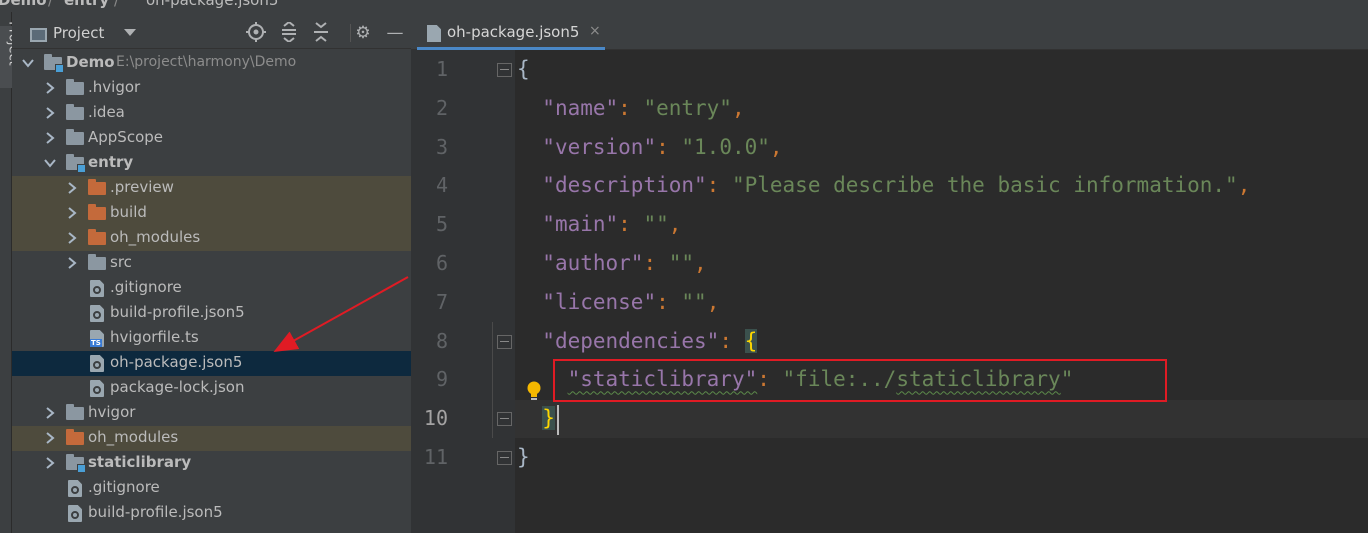 This screenshot has width=1368, height=533. I want to click on breadcrumb-item-demo: Demo, so click(23, 4).